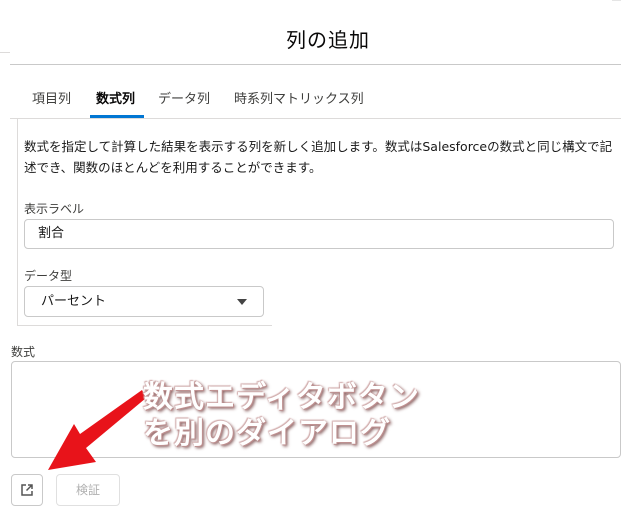 The width and height of the screenshot is (621, 522). I want to click on external-link-icon, so click(27, 490).